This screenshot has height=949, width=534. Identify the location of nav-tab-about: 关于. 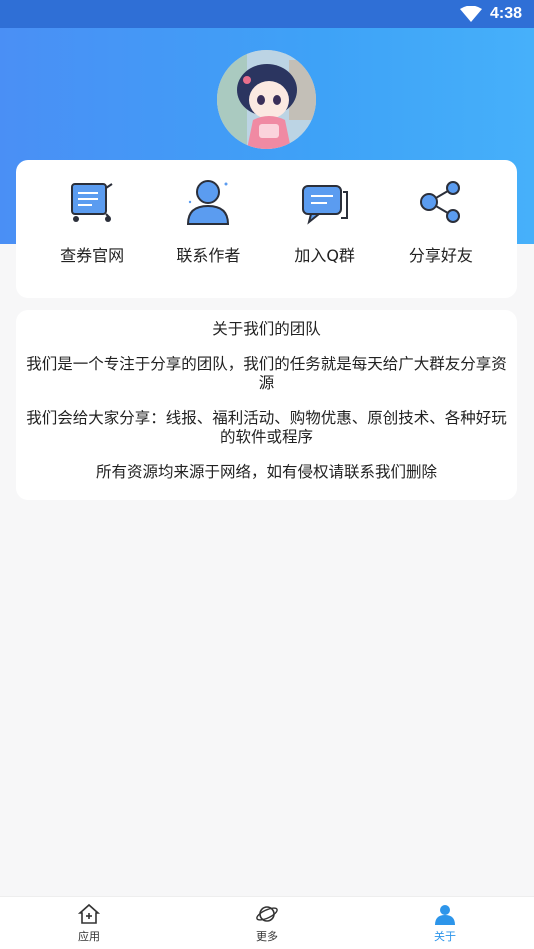
(445, 923).